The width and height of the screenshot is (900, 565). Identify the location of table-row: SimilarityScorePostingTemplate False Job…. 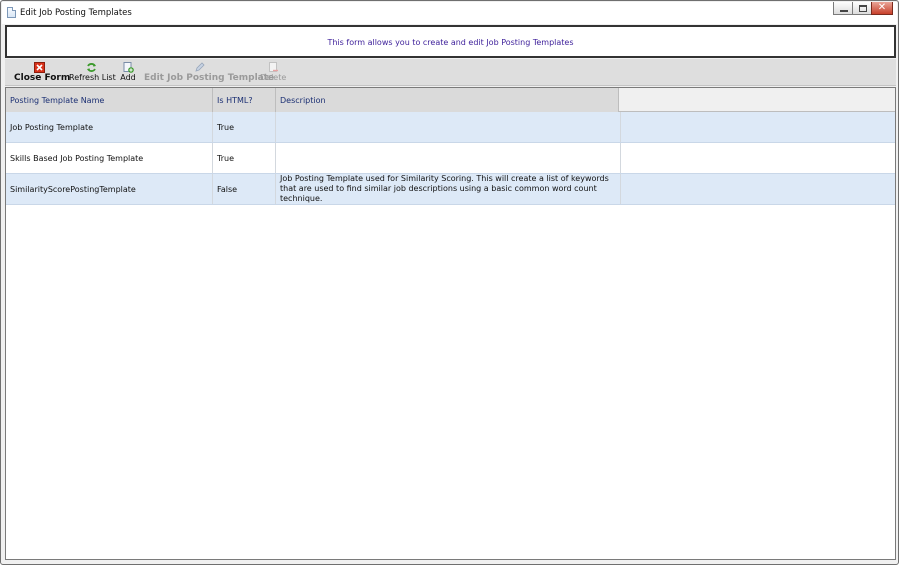
(450, 189).